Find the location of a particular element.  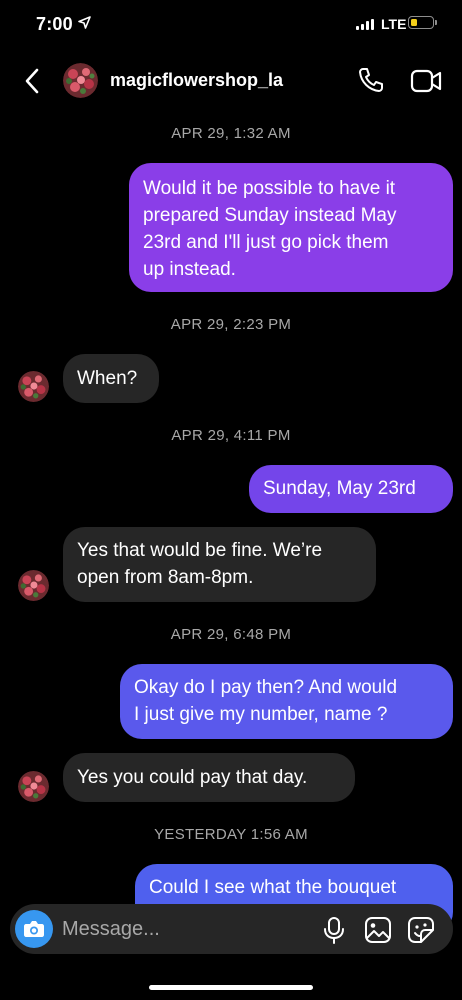

cellular-signal-icon is located at coordinates (365, 24).